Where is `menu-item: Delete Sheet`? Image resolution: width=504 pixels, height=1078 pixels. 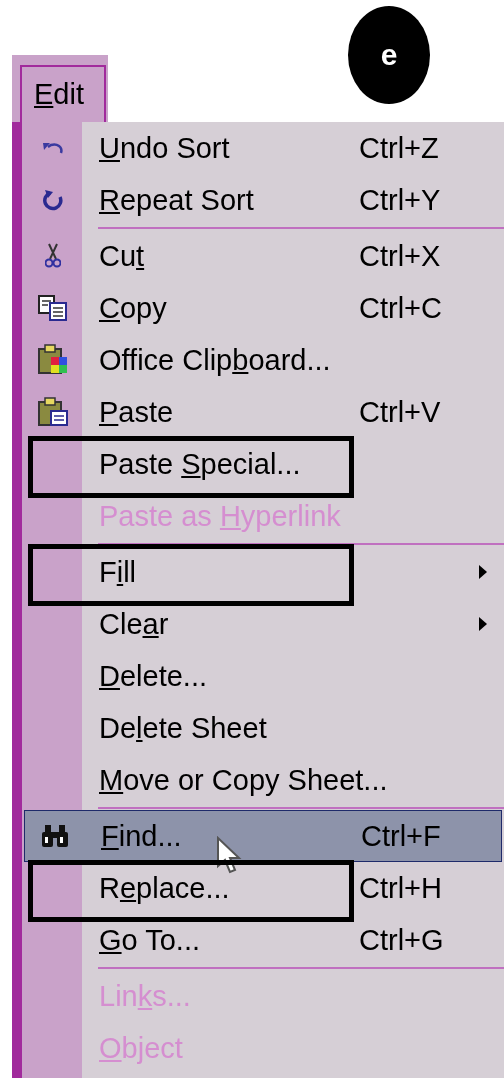
menu-item: Delete Sheet is located at coordinates (263, 728).